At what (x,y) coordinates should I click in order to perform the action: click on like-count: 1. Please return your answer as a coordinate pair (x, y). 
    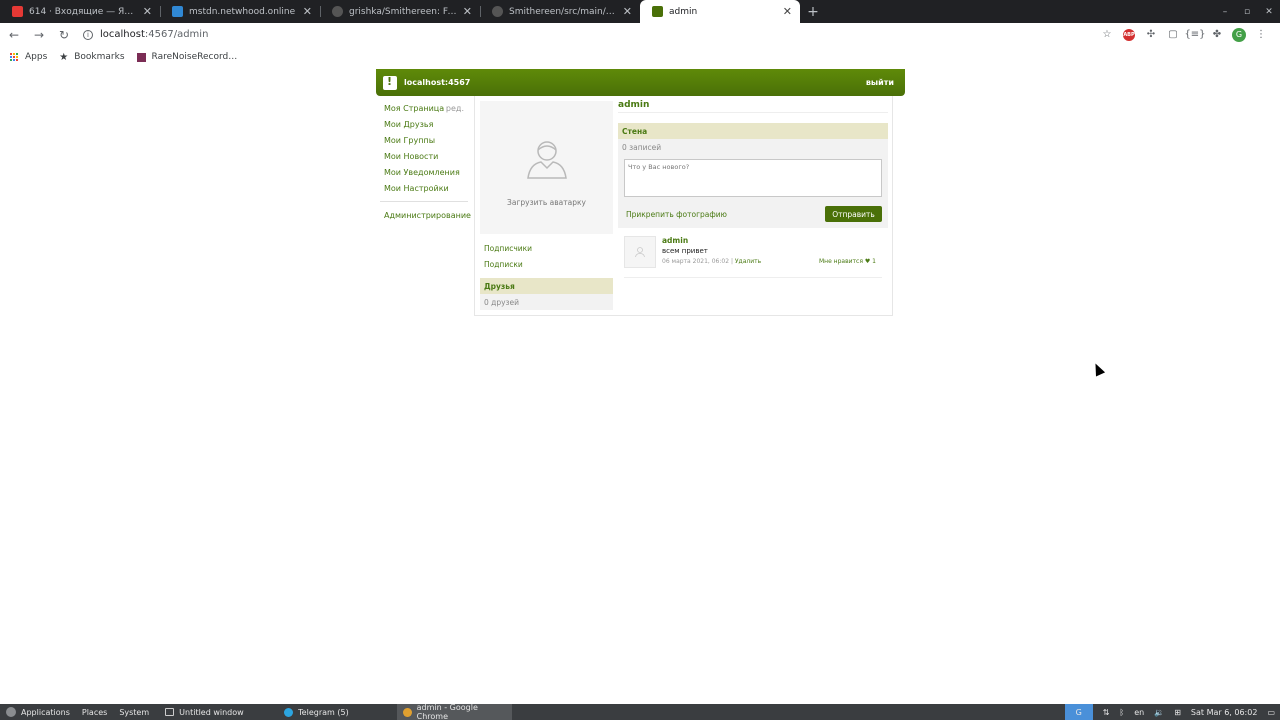
    Looking at the image, I should click on (874, 261).